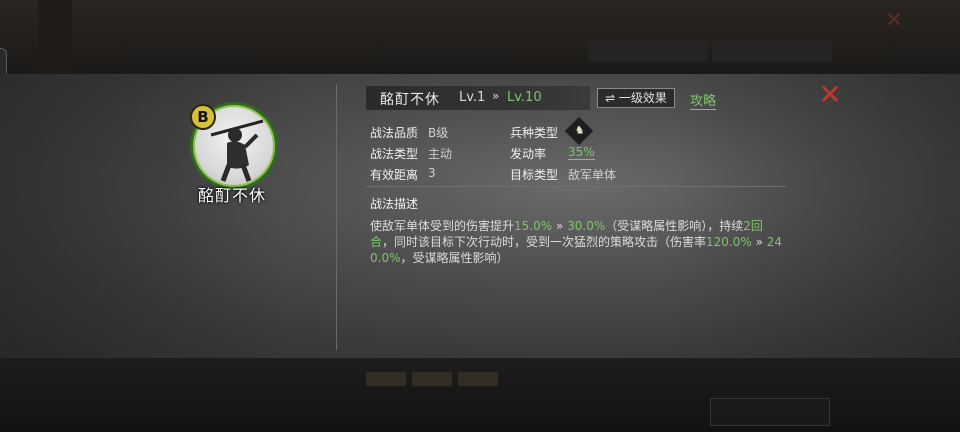 The image size is (960, 432). What do you see at coordinates (160, 147) in the screenshot?
I see `warrior-silhouette` at bounding box center [160, 147].